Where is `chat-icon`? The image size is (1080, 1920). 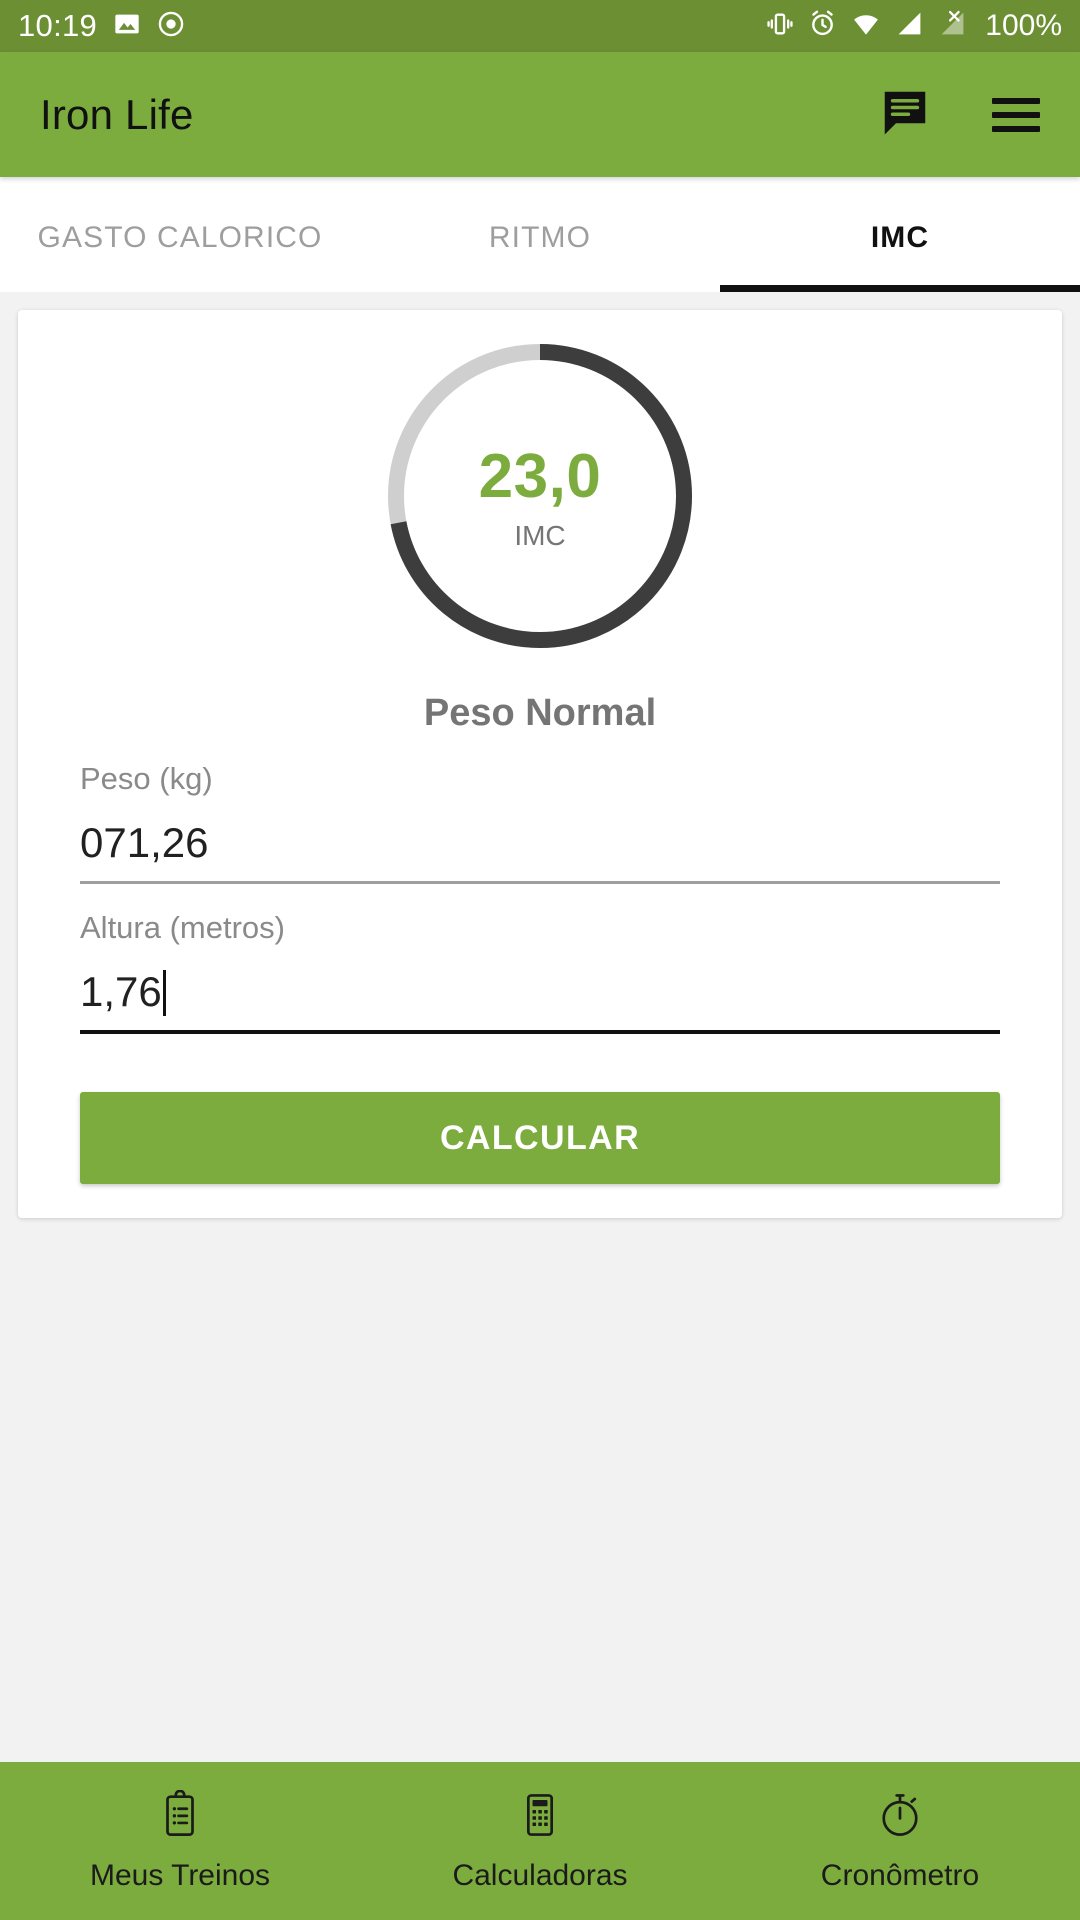
chat-icon is located at coordinates (905, 114).